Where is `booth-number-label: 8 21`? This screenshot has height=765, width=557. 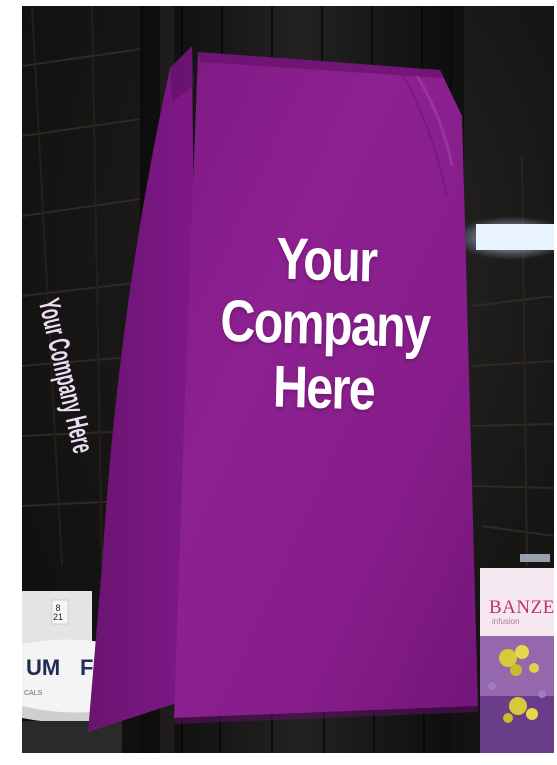
booth-number-label: 8 21 is located at coordinates (58, 612).